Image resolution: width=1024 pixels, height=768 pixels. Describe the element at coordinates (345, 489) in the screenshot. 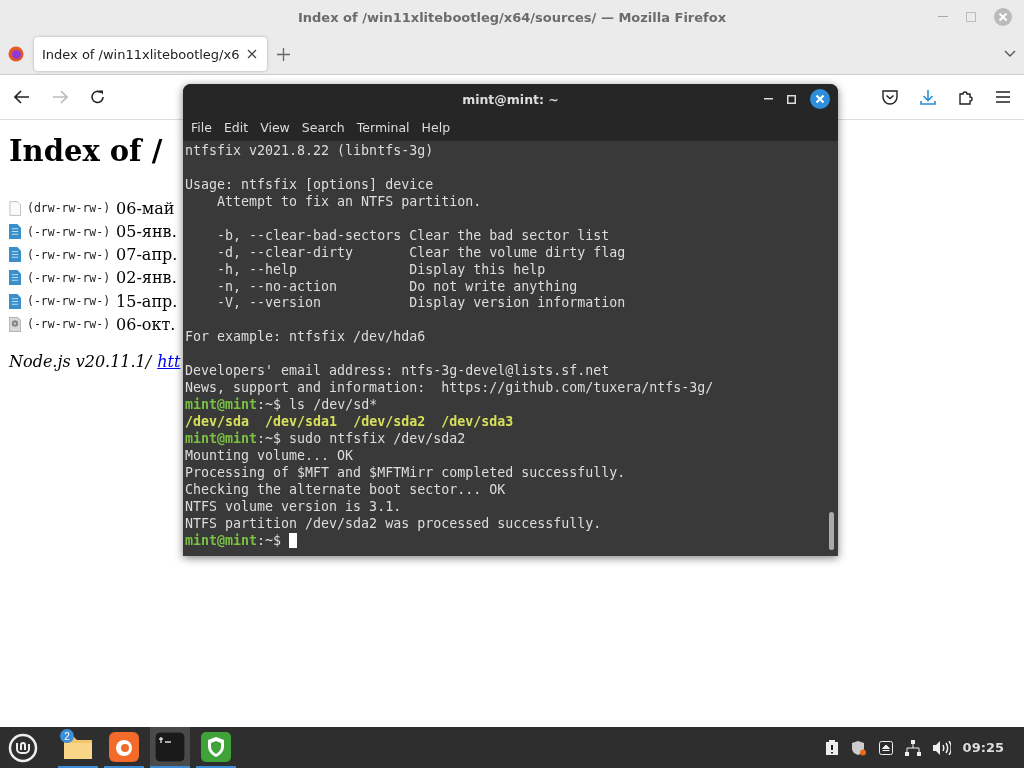

I see `terminal-output: Checking the alternate boot sector... OK` at that location.